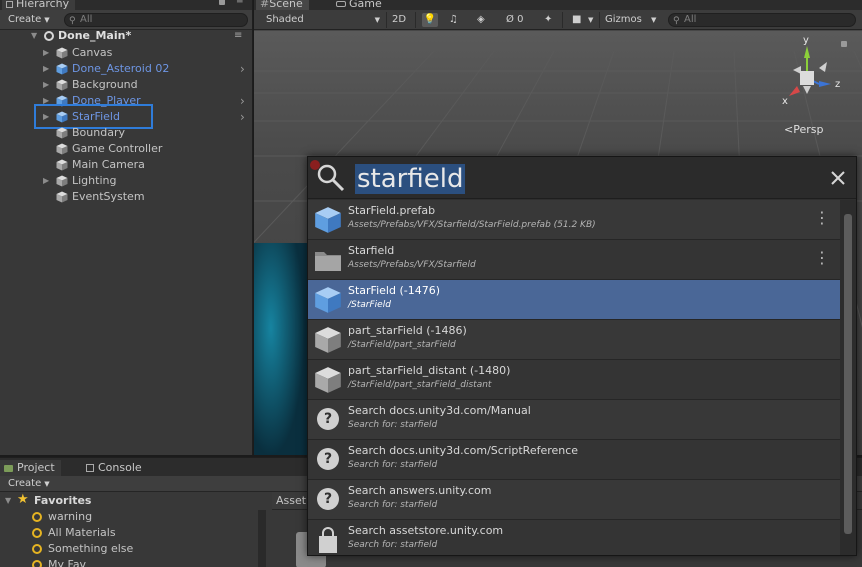  Describe the element at coordinates (117, 148) in the screenshot. I see `hierarchy-item-label: Game Controller` at that location.